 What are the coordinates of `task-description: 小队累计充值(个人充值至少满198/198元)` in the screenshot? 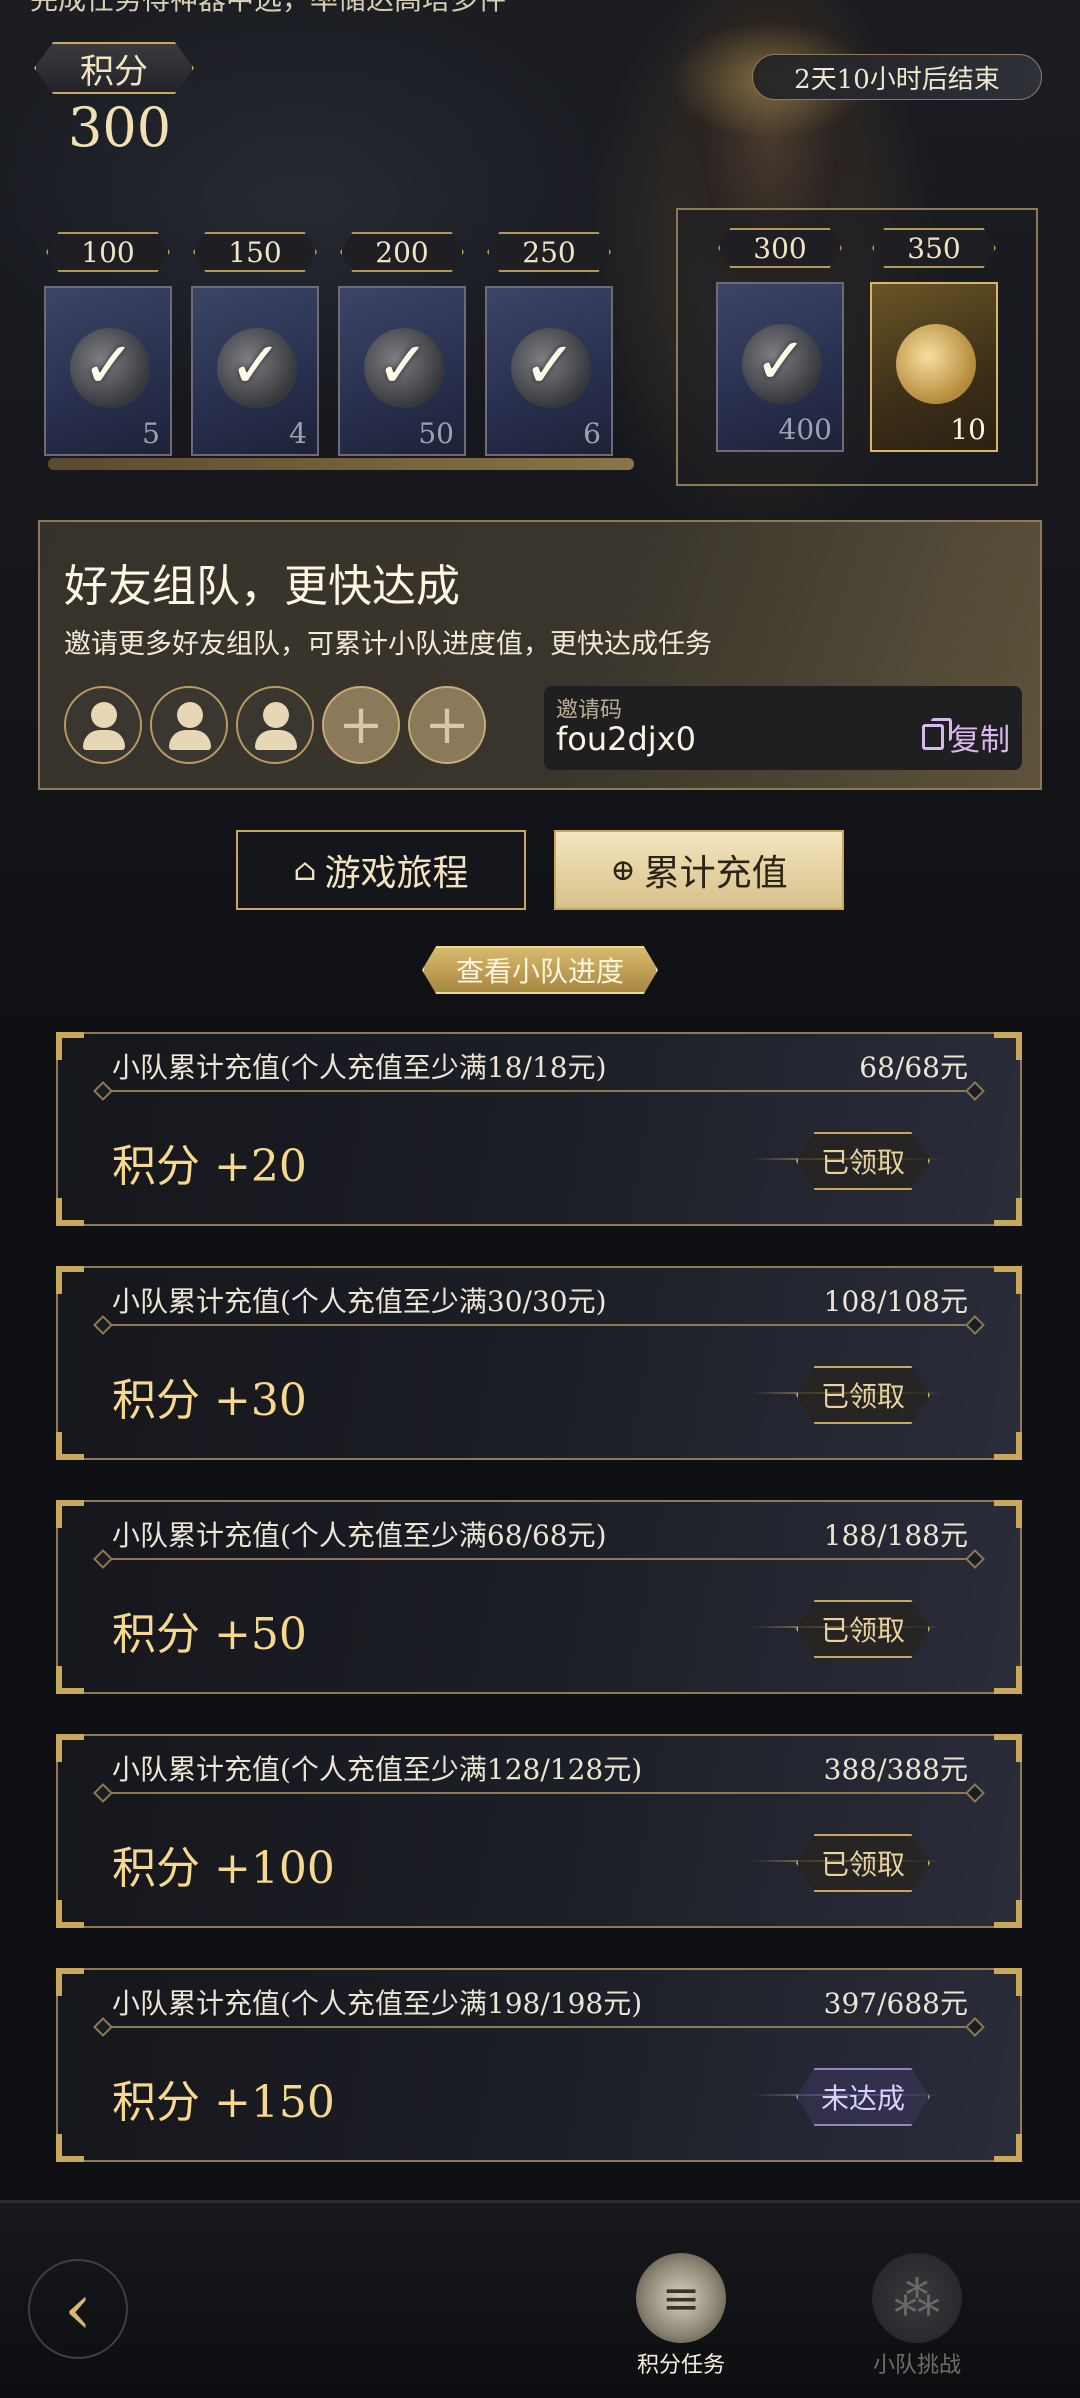 It's located at (377, 2003).